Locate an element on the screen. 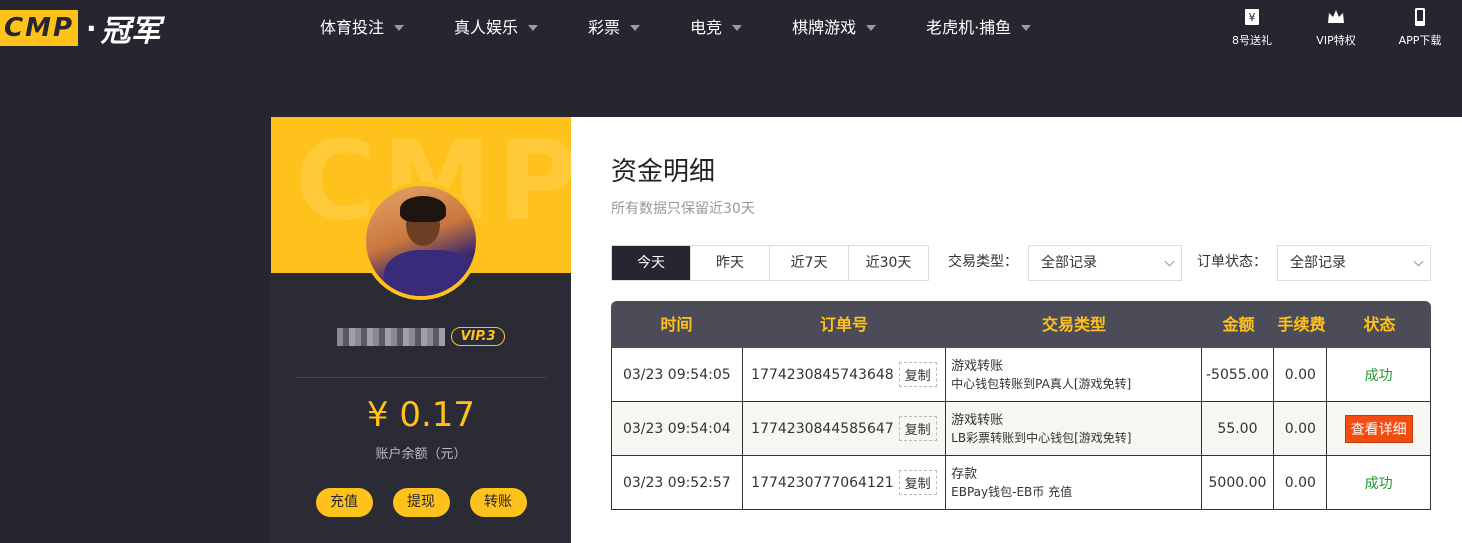 The height and width of the screenshot is (543, 1462). cell-type: 存款 EBPay钱包-EB币 充值 is located at coordinates (1074, 482).